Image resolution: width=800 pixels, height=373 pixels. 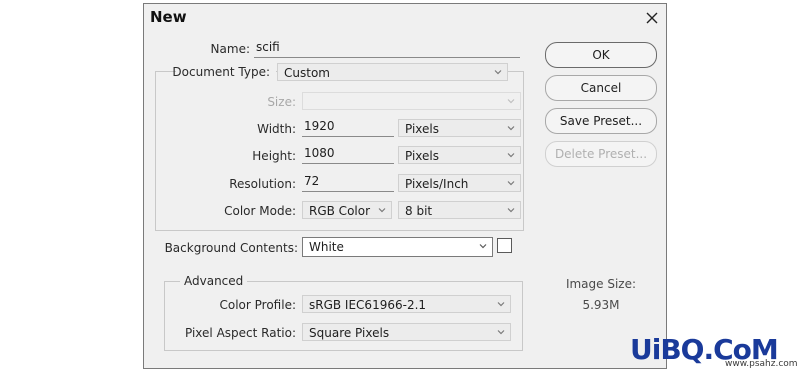 What do you see at coordinates (437, 184) in the screenshot?
I see `resolution-unit-value: Pixels/Inch` at bounding box center [437, 184].